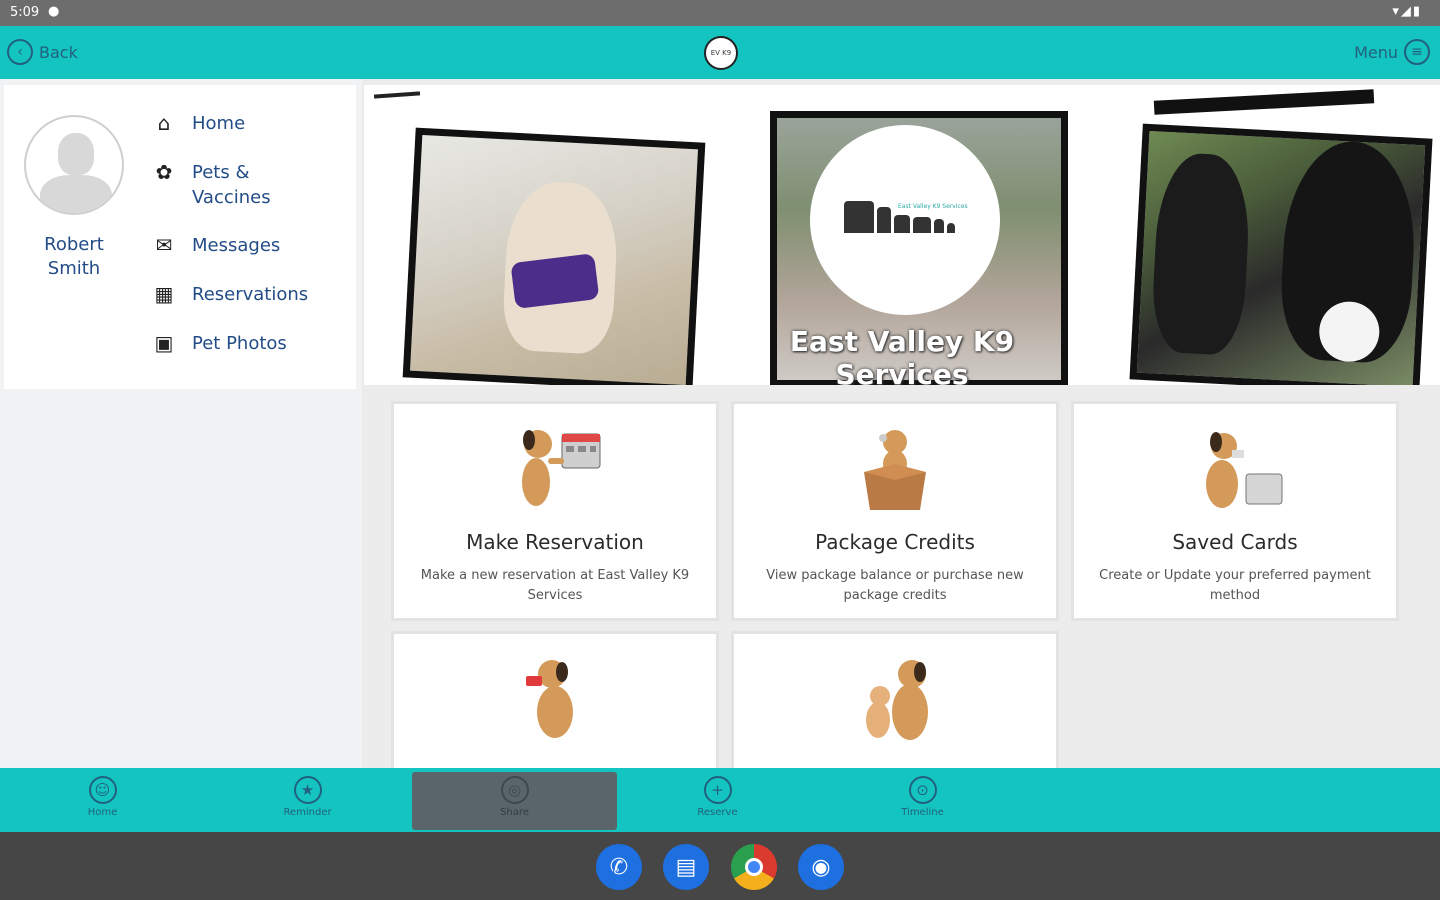 The width and height of the screenshot is (1440, 900). I want to click on photos-icon: ▣, so click(164, 343).